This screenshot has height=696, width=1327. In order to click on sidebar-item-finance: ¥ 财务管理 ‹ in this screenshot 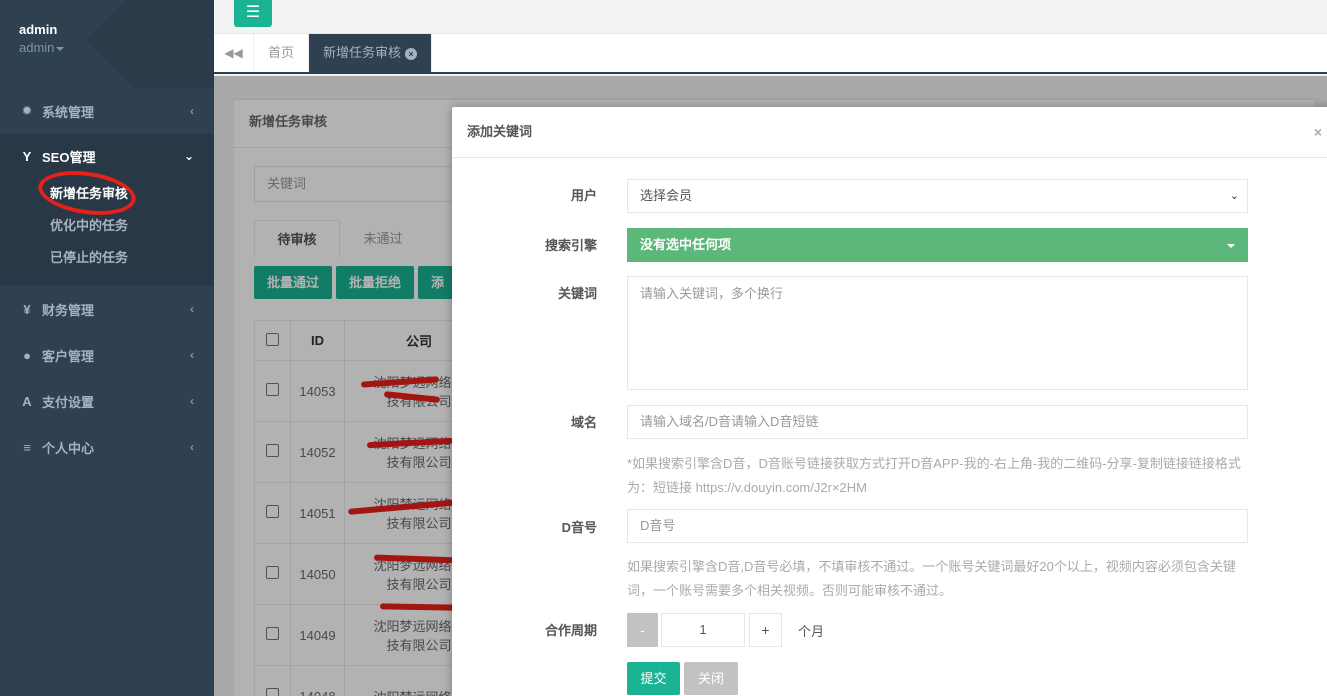, I will do `click(107, 309)`.